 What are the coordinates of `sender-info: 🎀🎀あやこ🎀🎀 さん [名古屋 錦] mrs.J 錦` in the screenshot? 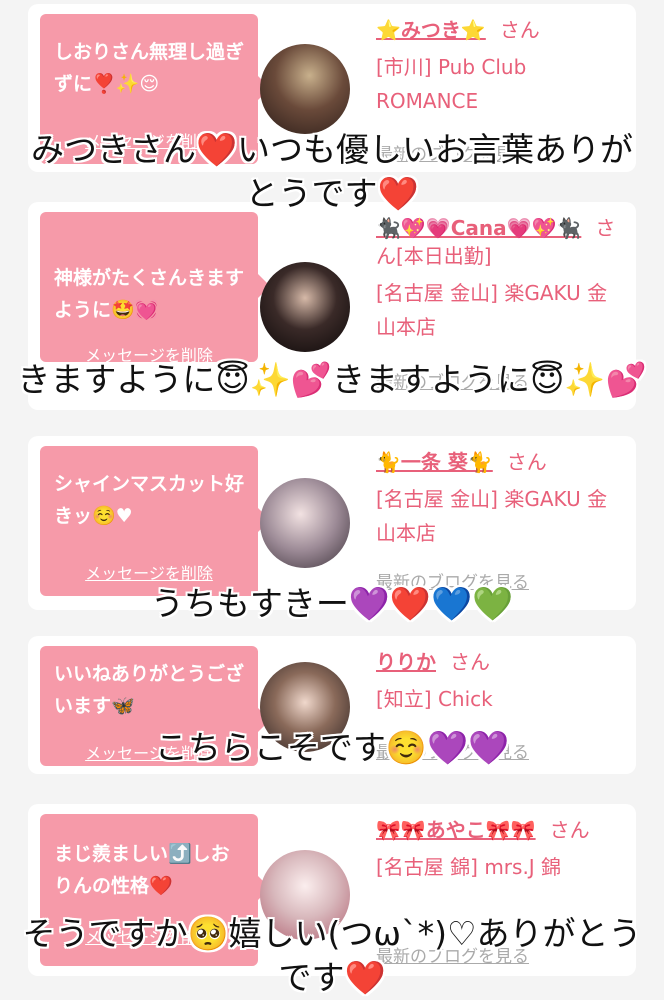 It's located at (491, 850).